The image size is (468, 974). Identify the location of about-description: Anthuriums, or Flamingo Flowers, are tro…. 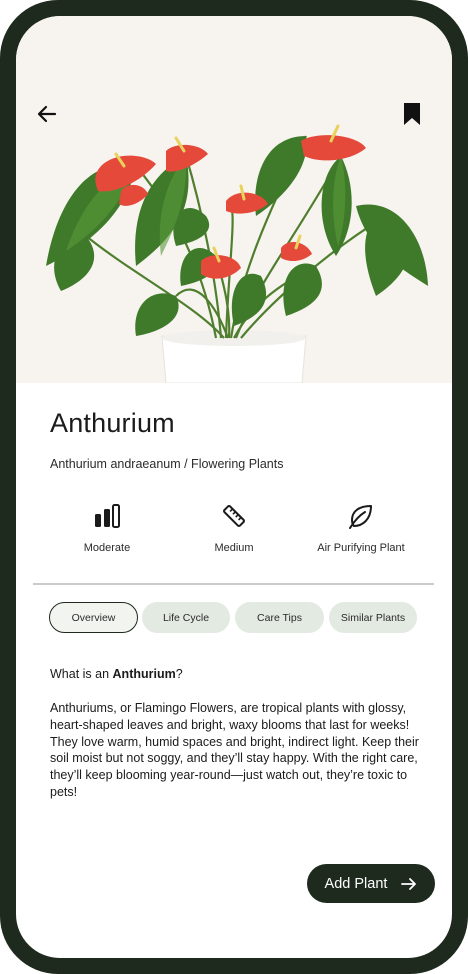
(234, 750).